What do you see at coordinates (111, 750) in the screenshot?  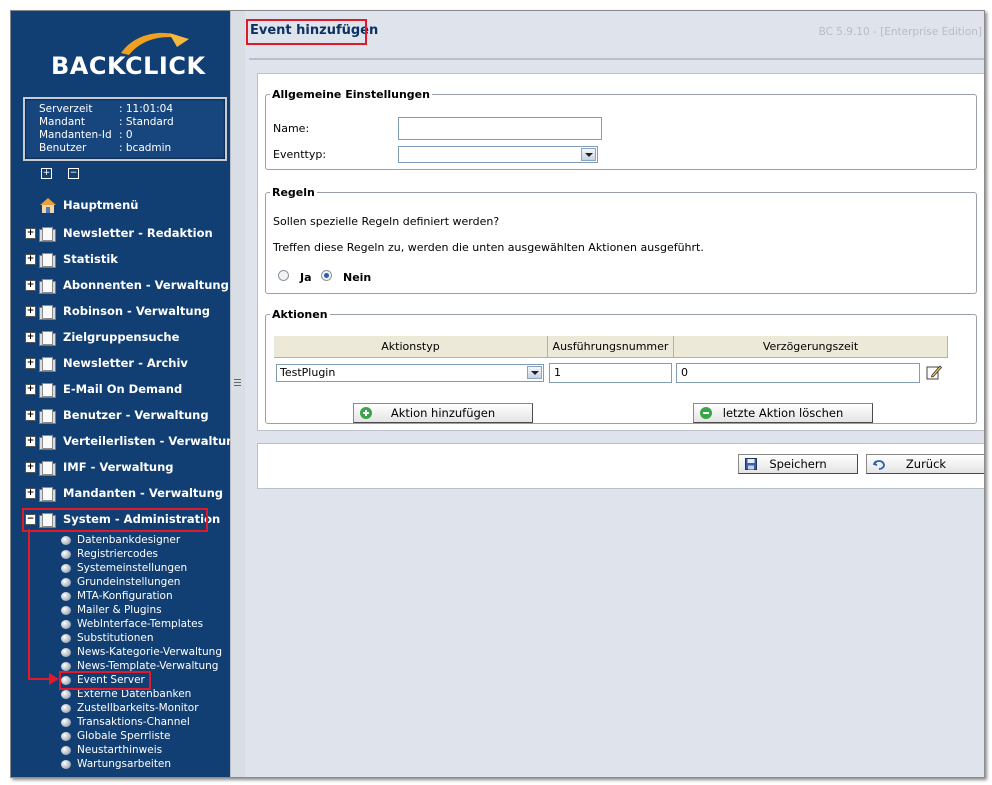 I see `submenu-item-neustarthinweis: Neustarthinweis` at bounding box center [111, 750].